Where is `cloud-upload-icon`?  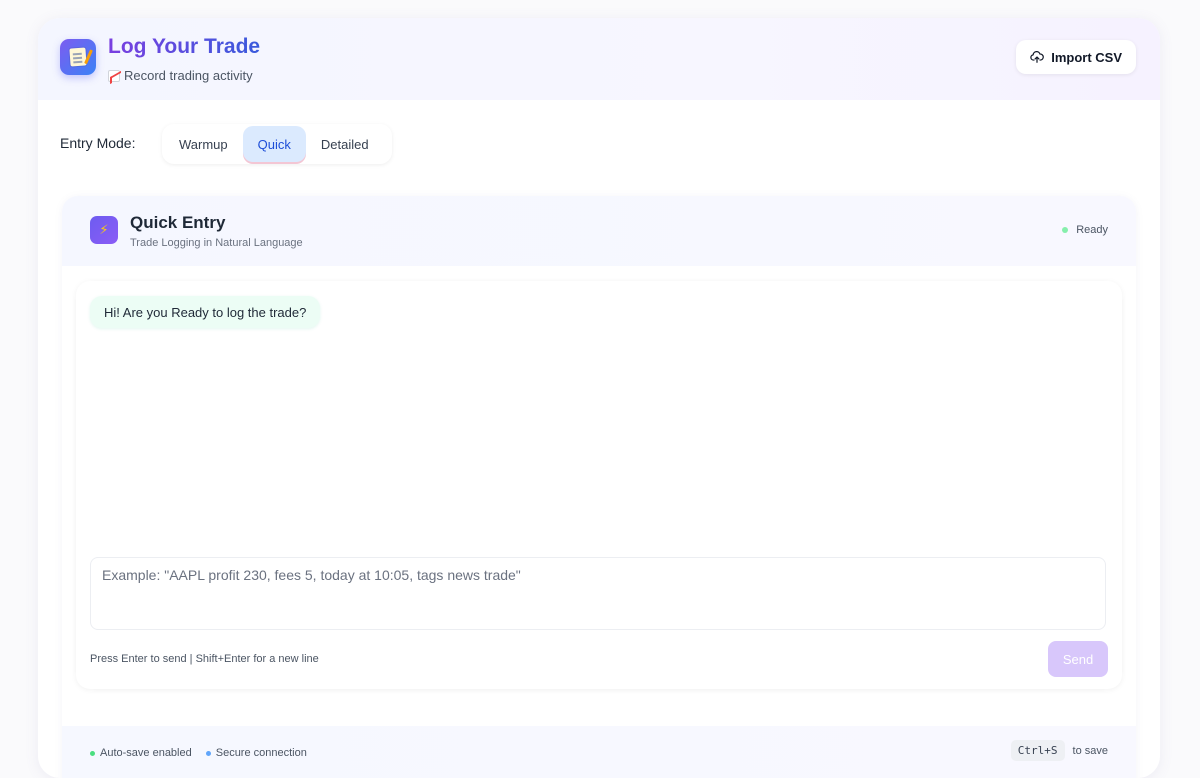
cloud-upload-icon is located at coordinates (1037, 56).